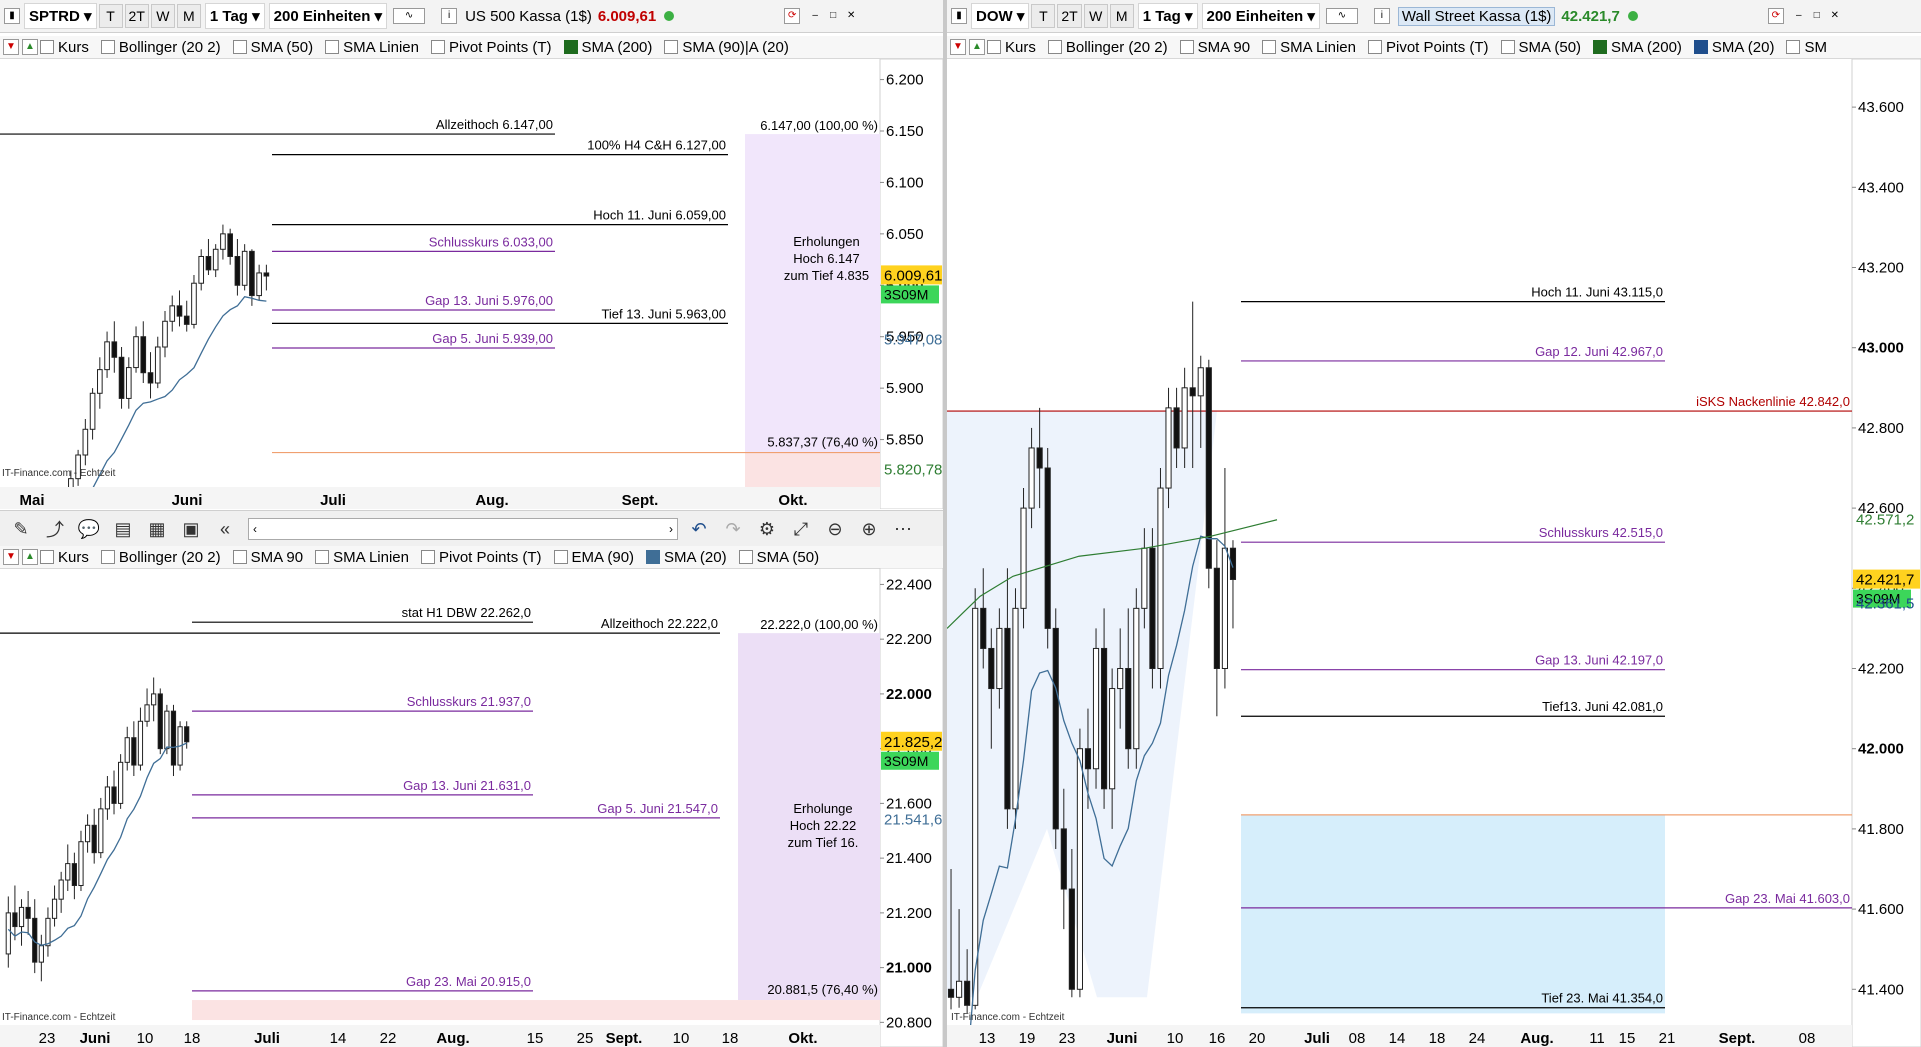 This screenshot has height=1047, width=1921. What do you see at coordinates (1787, 898) in the screenshot?
I see `level-label: Gap 23. Mai 41.603,0` at bounding box center [1787, 898].